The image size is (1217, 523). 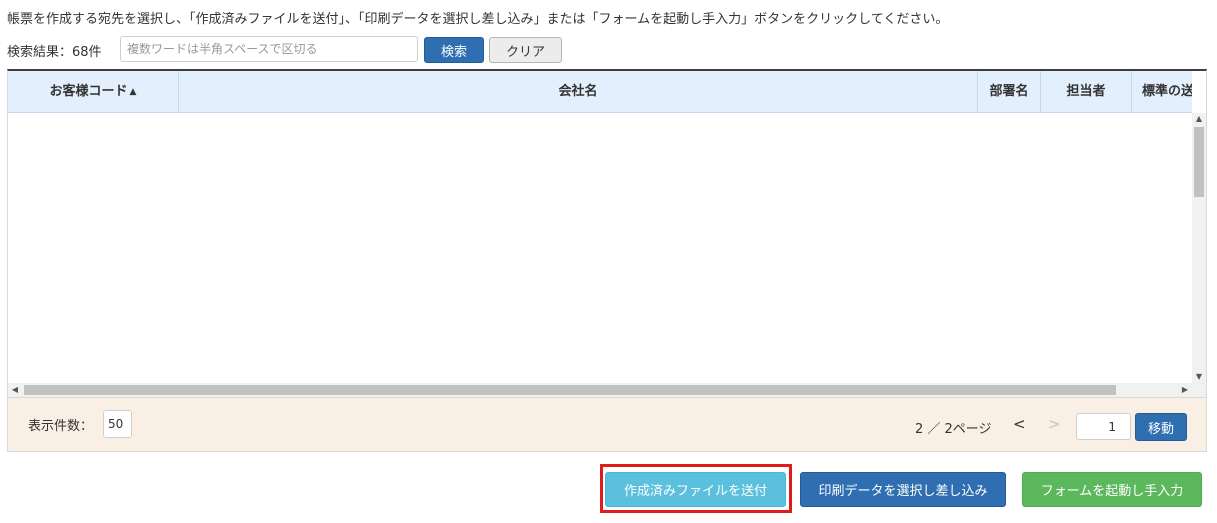 I want to click on horizontal-scroll-thumb, so click(x=570, y=390).